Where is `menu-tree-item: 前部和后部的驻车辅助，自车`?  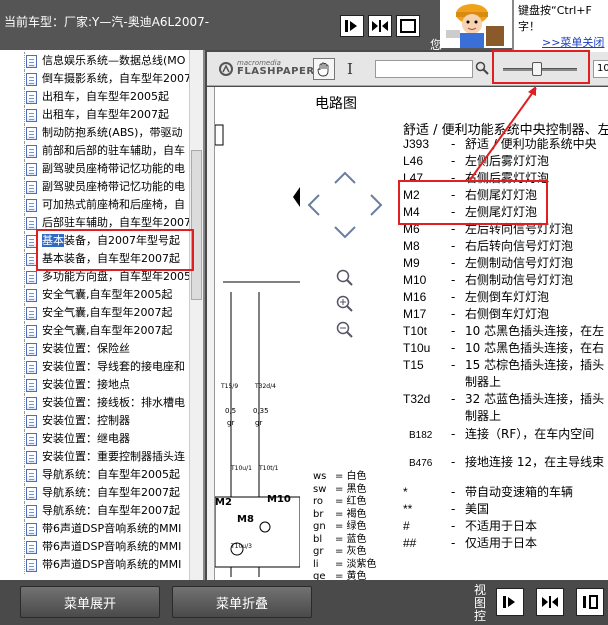
menu-tree-item: 前部和后部的驻车辅助，自车 is located at coordinates (95, 151).